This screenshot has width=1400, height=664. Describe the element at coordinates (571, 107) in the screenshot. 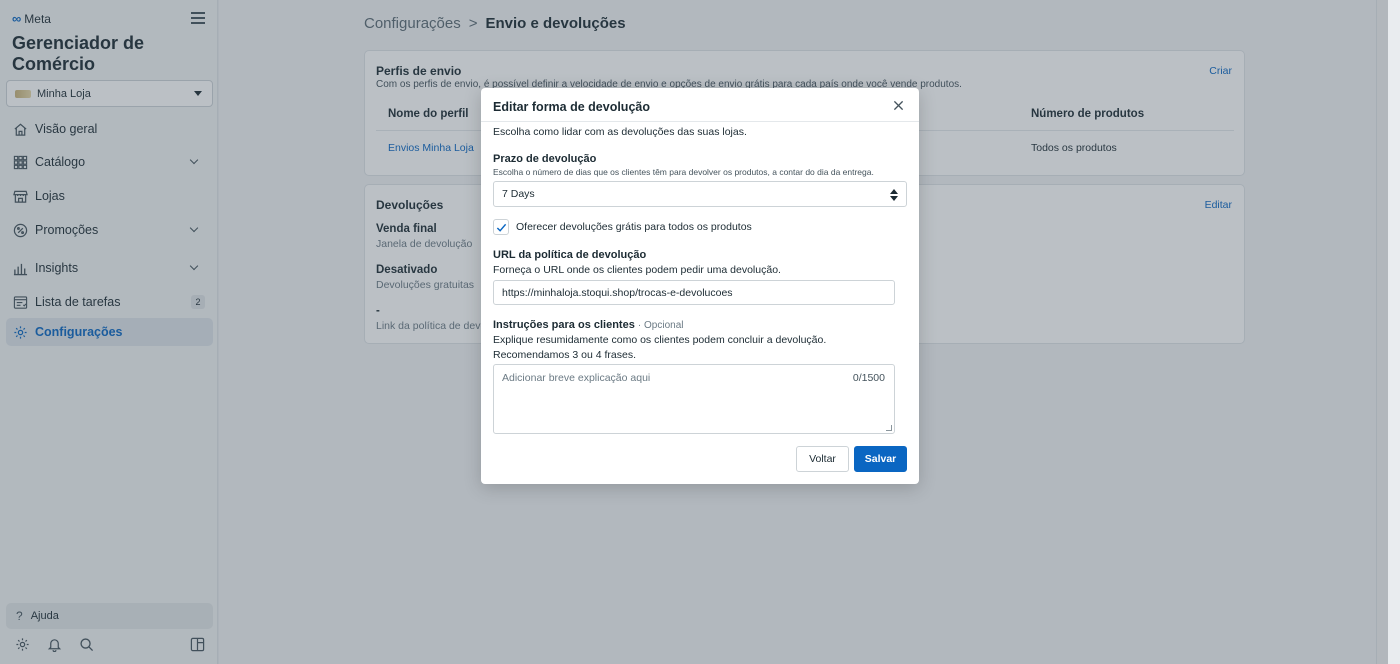

I see `dialog-title: Editar forma de devolução` at that location.